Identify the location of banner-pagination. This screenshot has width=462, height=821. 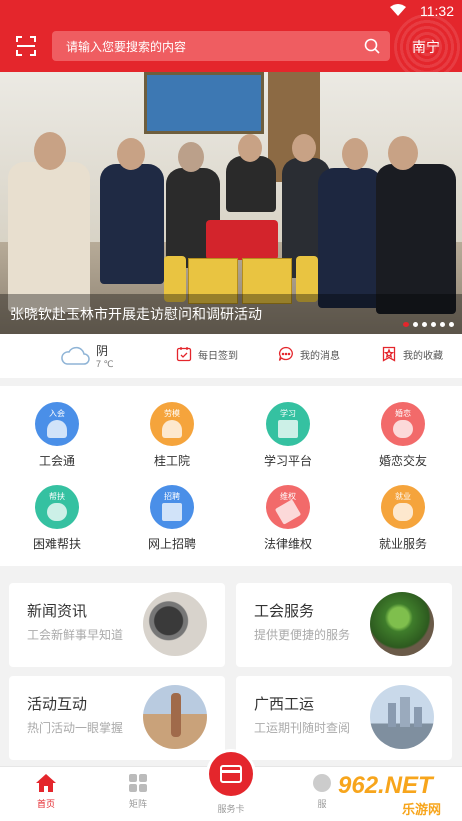
(428, 324).